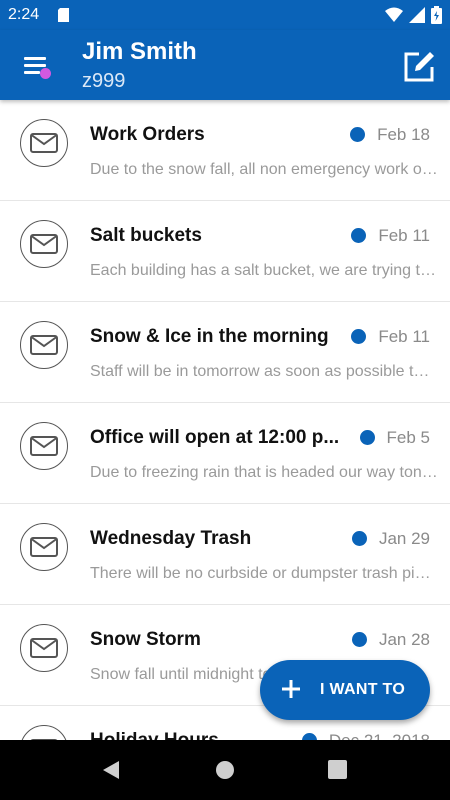 This screenshot has height=800, width=450. I want to click on hamburger-menu-icon, so click(37, 67).